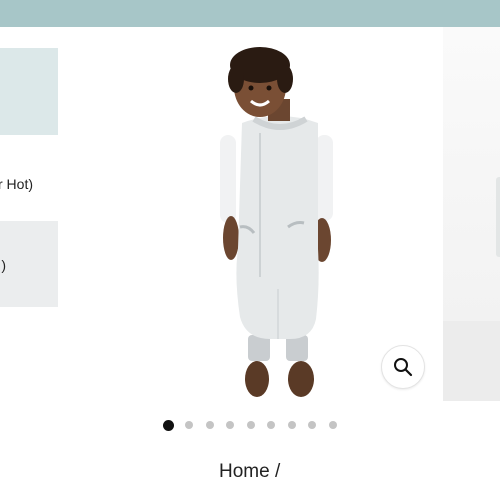  I want to click on top-banner, so click(250, 13).